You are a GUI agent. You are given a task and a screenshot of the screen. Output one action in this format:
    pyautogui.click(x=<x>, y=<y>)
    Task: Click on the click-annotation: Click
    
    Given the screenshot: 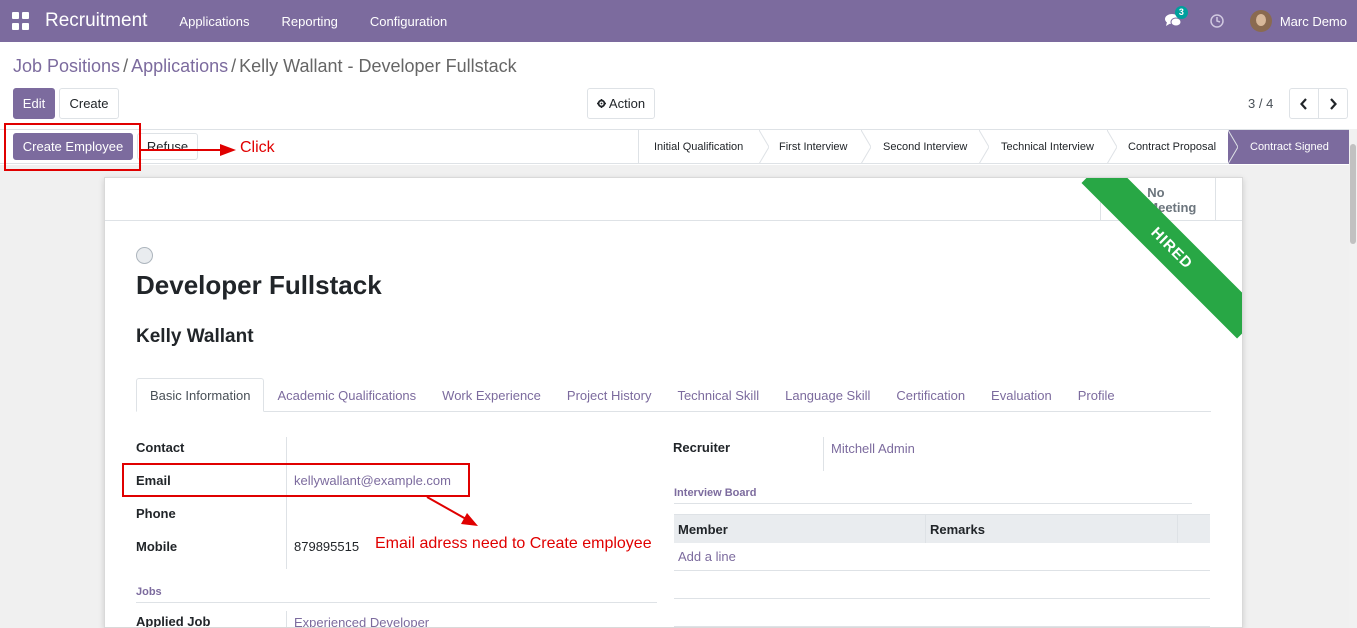 What is the action you would take?
    pyautogui.click(x=257, y=147)
    